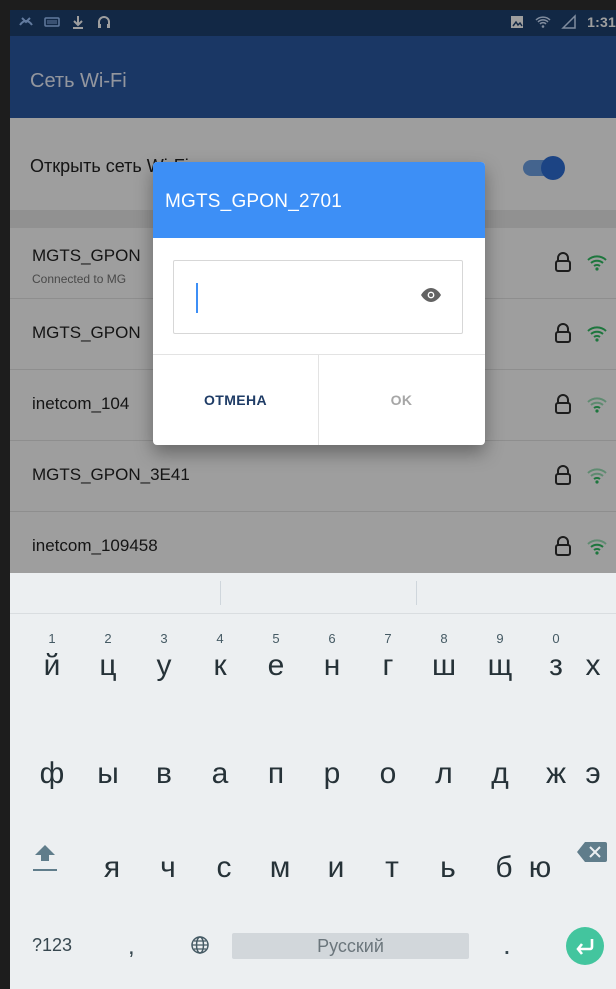 The width and height of the screenshot is (616, 989). I want to click on key-char: й, so click(52, 665).